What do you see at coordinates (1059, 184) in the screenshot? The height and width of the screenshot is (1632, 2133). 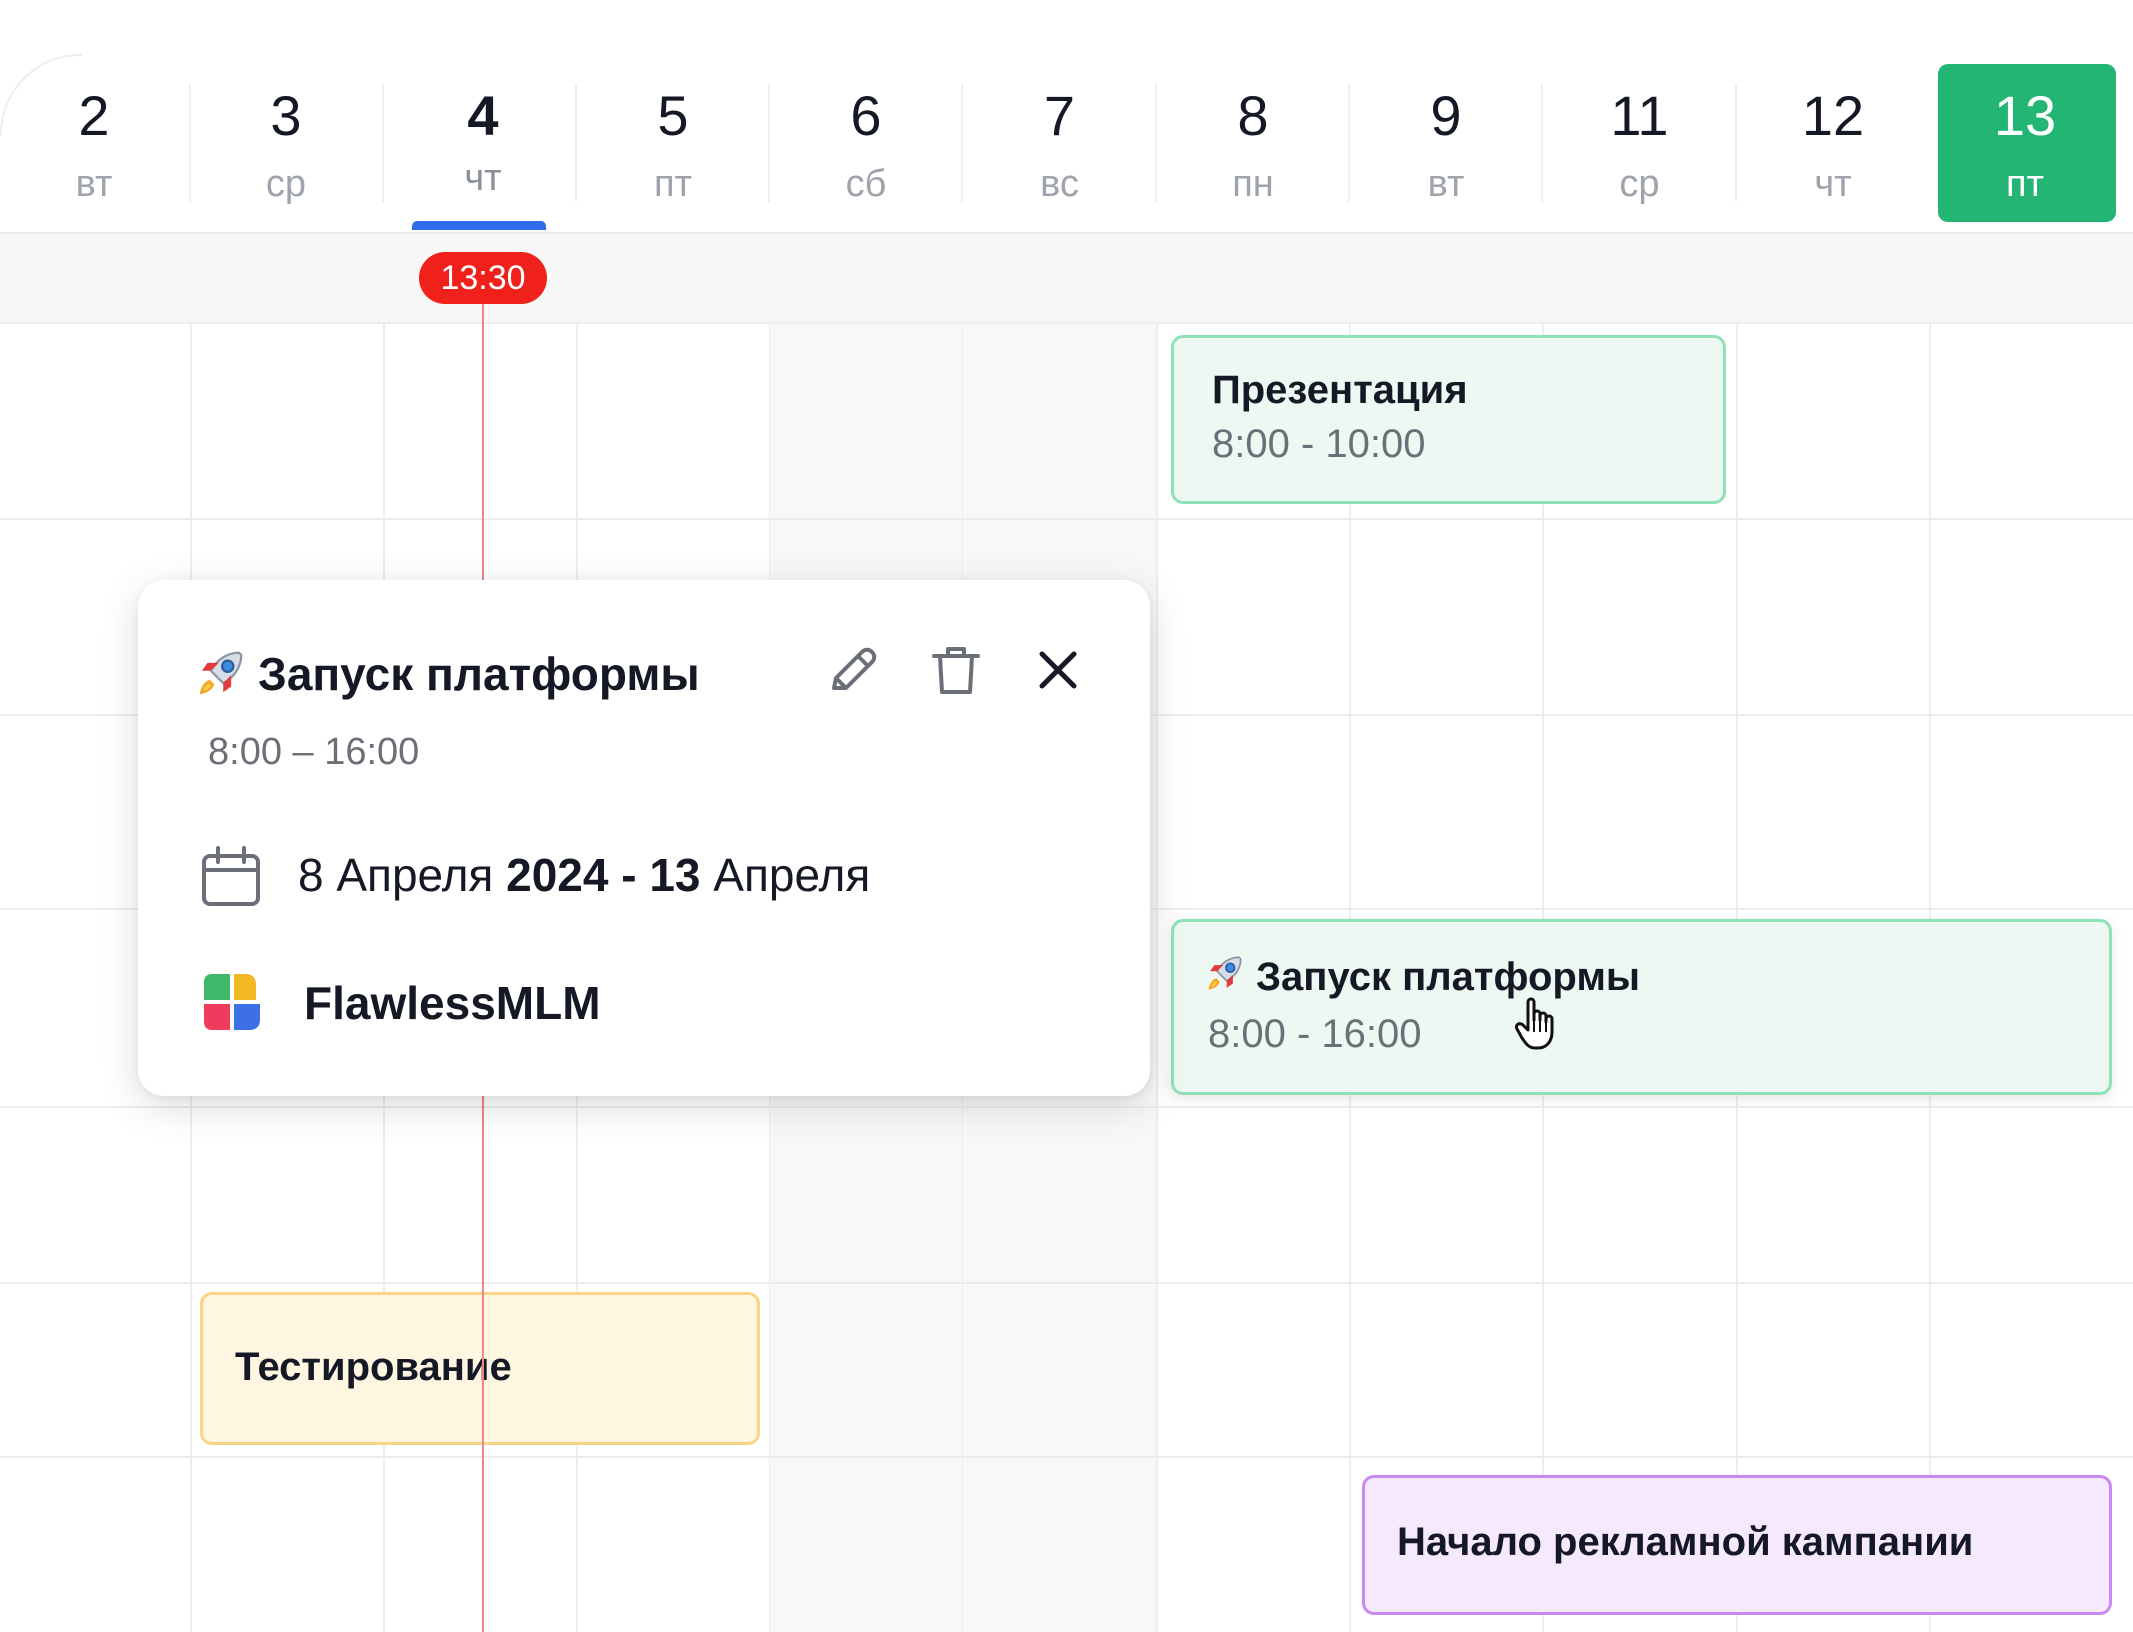 I see `day-of-week: вс` at bounding box center [1059, 184].